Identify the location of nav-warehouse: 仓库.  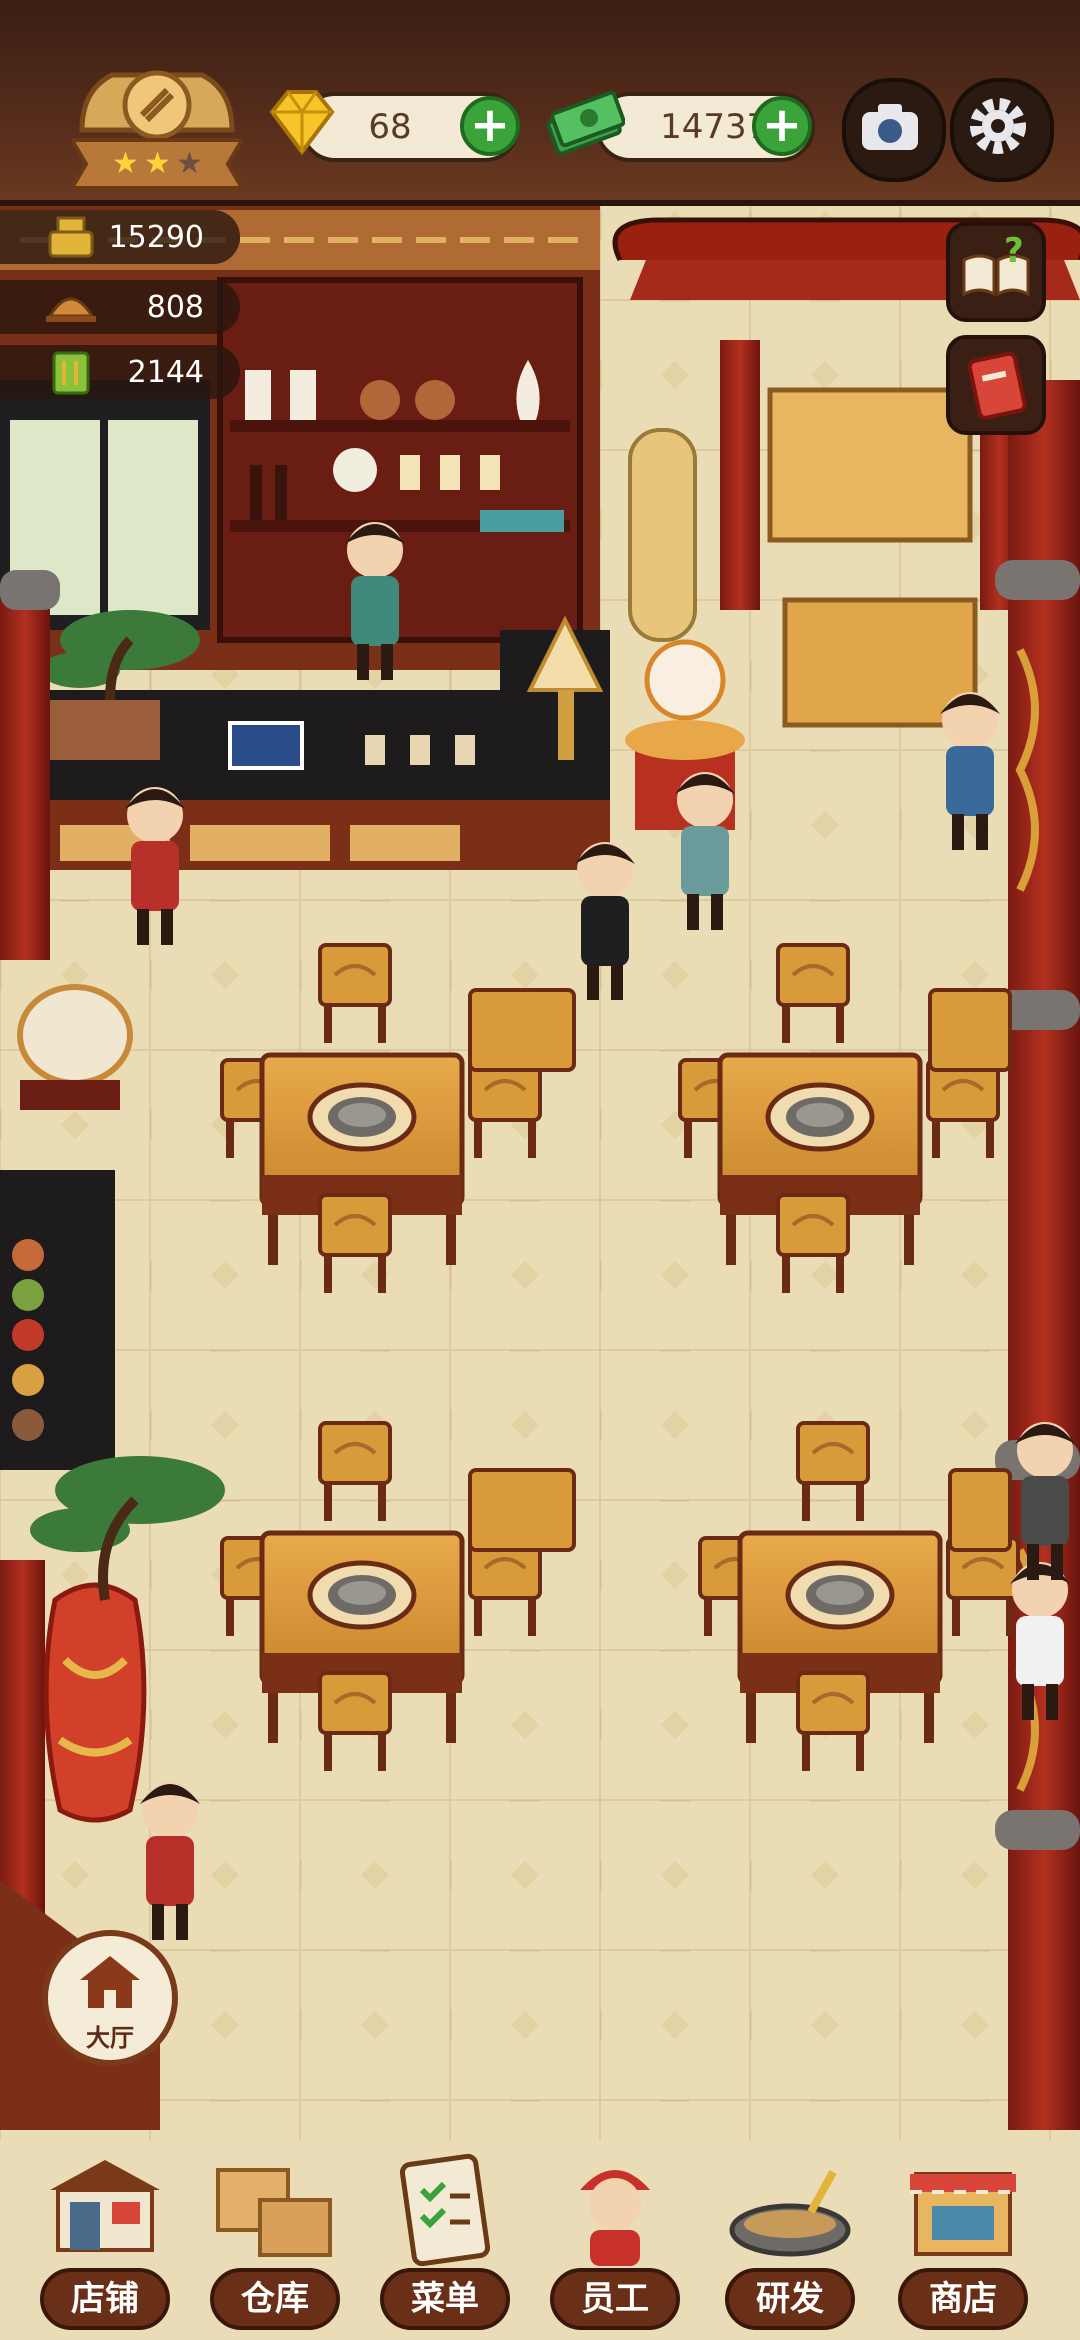
(275, 2240).